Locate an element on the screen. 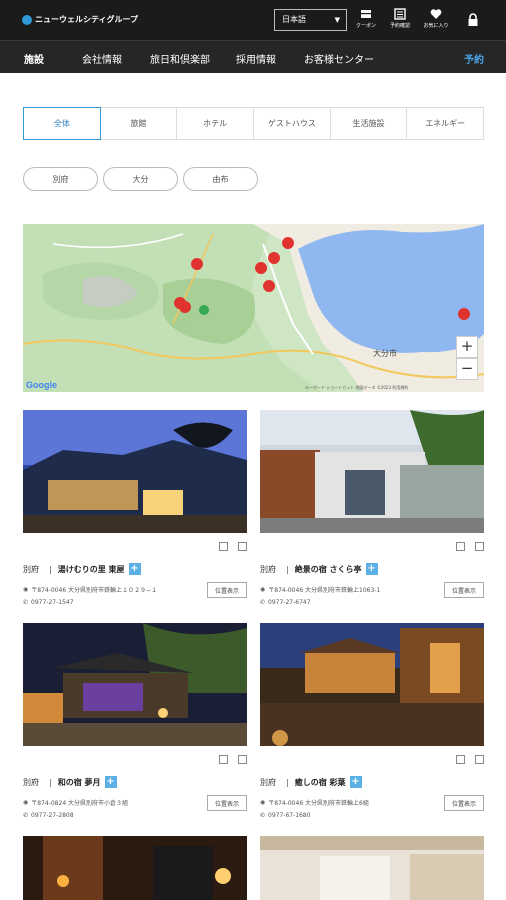 Image resolution: width=506 pixels, height=900 pixels. area-filter-yufu: 由布 is located at coordinates (220, 179).